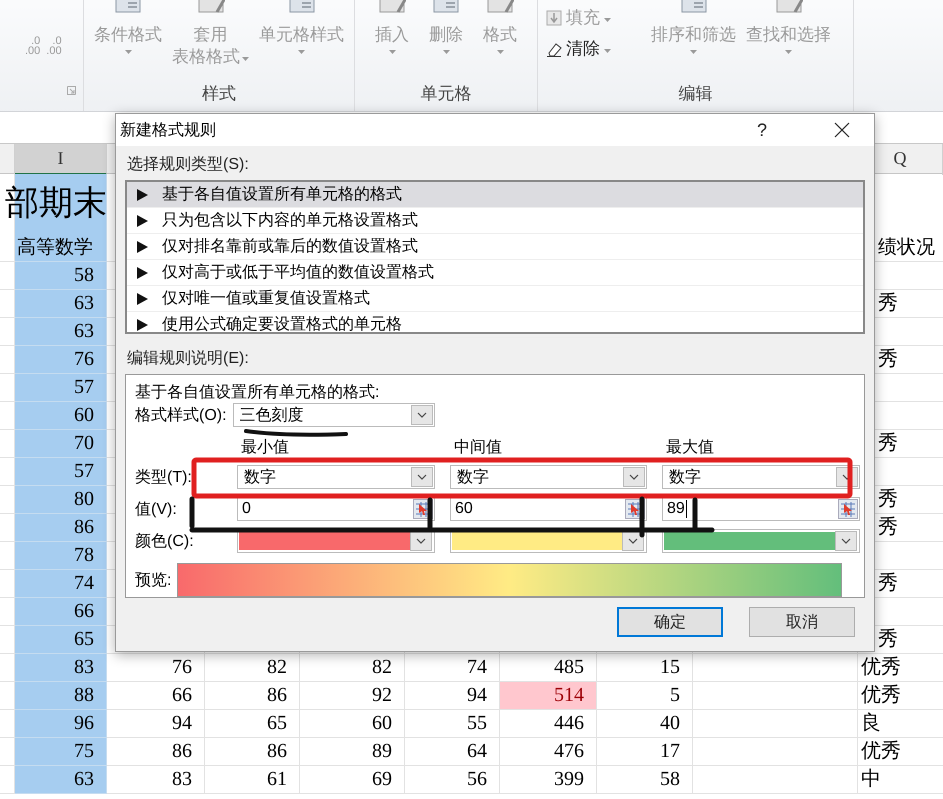  I want to click on list-item: 使用公式确定要设置格式的单元格, so click(495, 325).